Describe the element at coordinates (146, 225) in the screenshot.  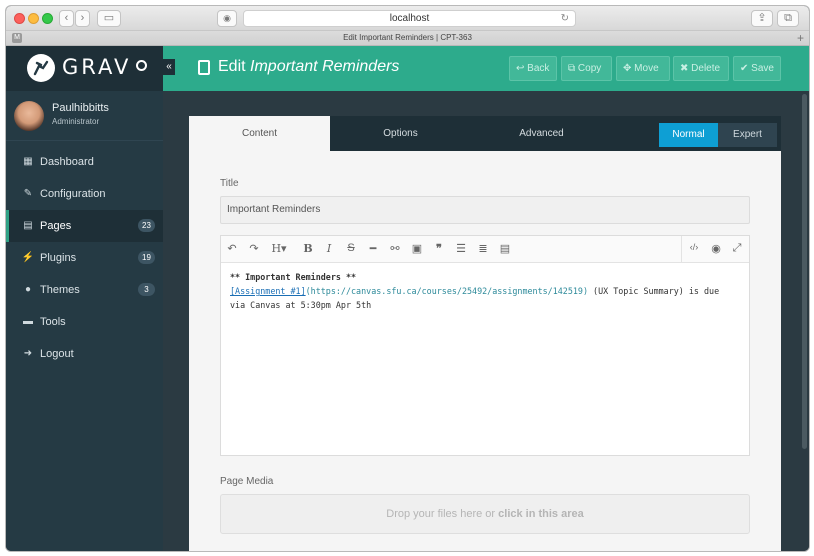
I see `pages-count-badge: 23` at that location.